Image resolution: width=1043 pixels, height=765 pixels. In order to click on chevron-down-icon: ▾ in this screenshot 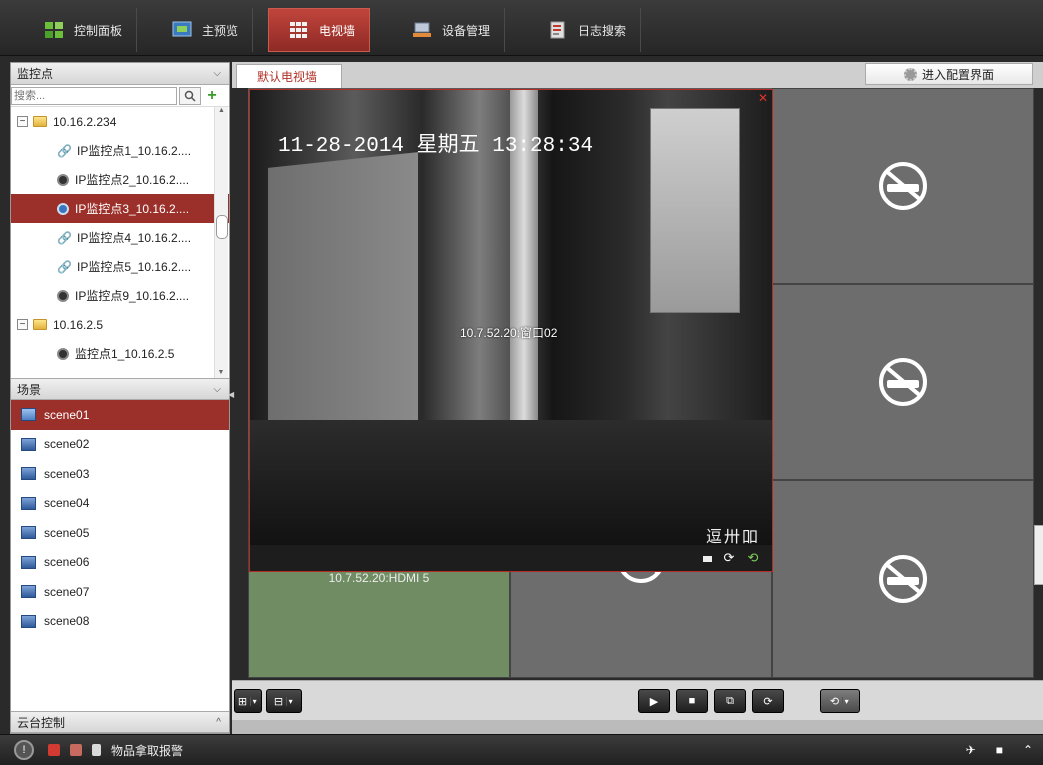, I will do `click(846, 701)`.